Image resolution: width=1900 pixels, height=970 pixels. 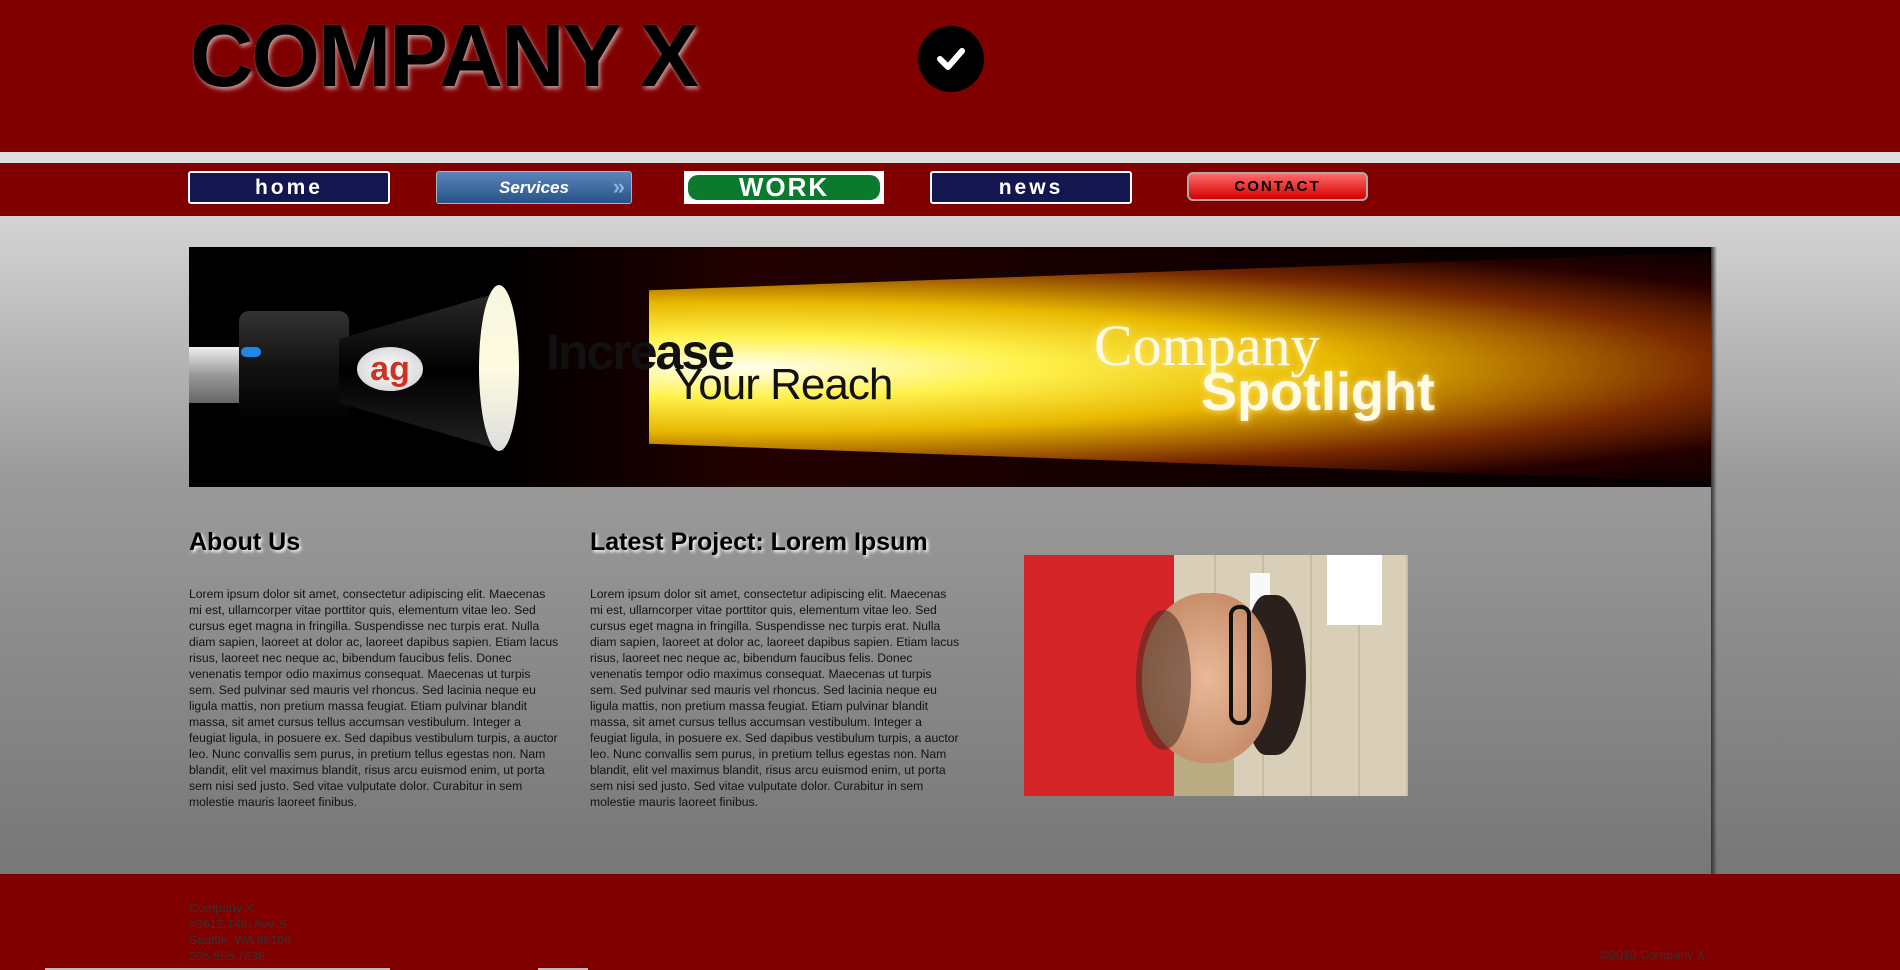 I want to click on project-photo, so click(x=1216, y=675).